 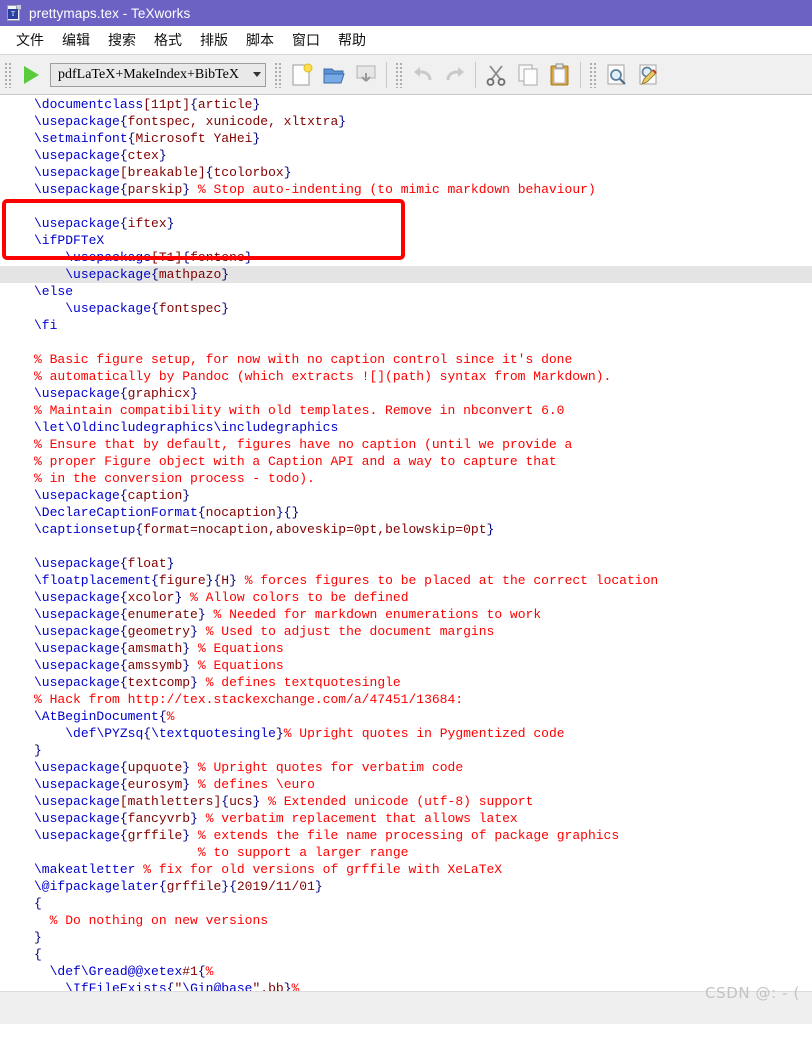 I want to click on code-line: \else, so click(x=406, y=291).